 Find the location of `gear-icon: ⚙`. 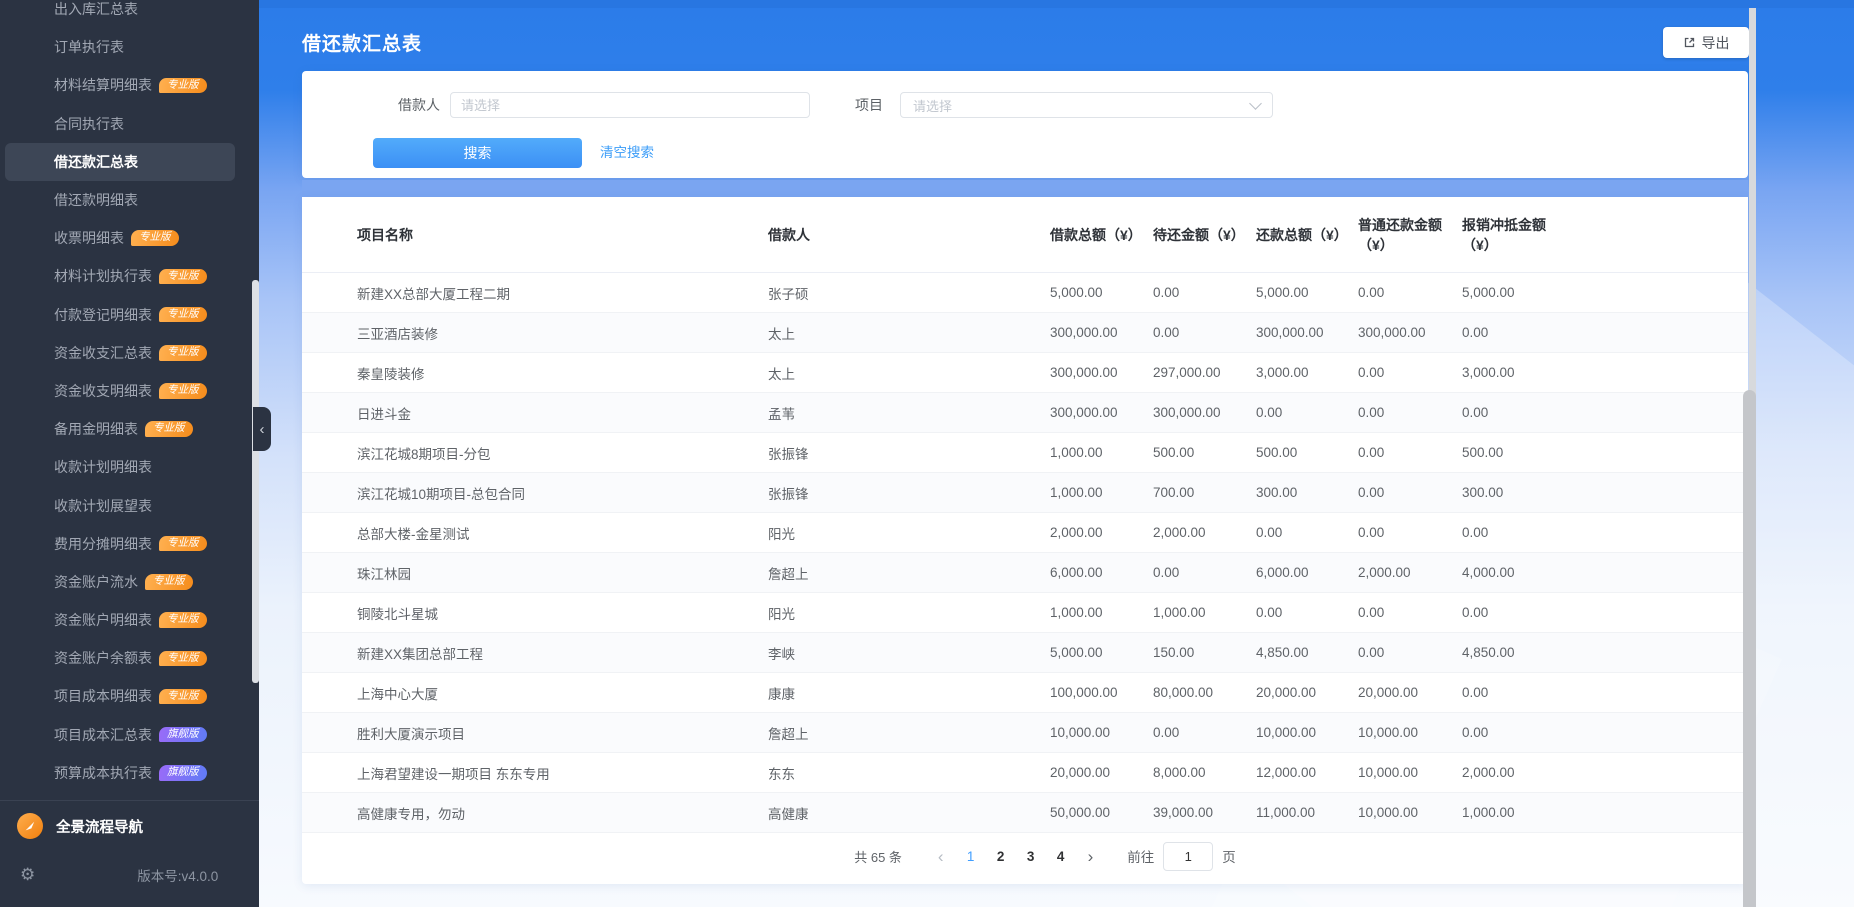

gear-icon: ⚙ is located at coordinates (27, 875).